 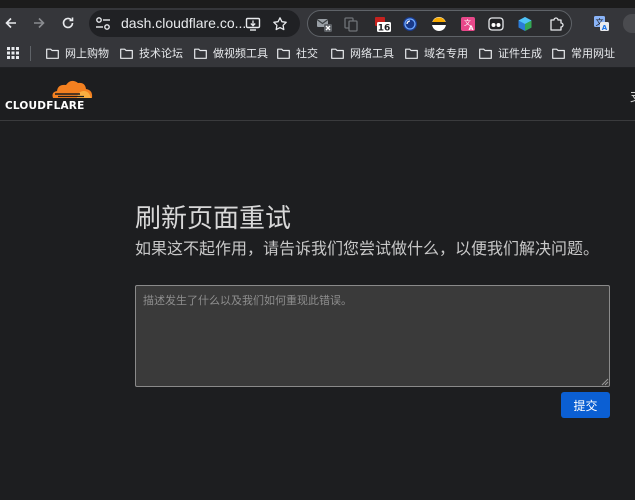 I want to click on bookmark-folder: 域名专用, so click(x=436, y=53).